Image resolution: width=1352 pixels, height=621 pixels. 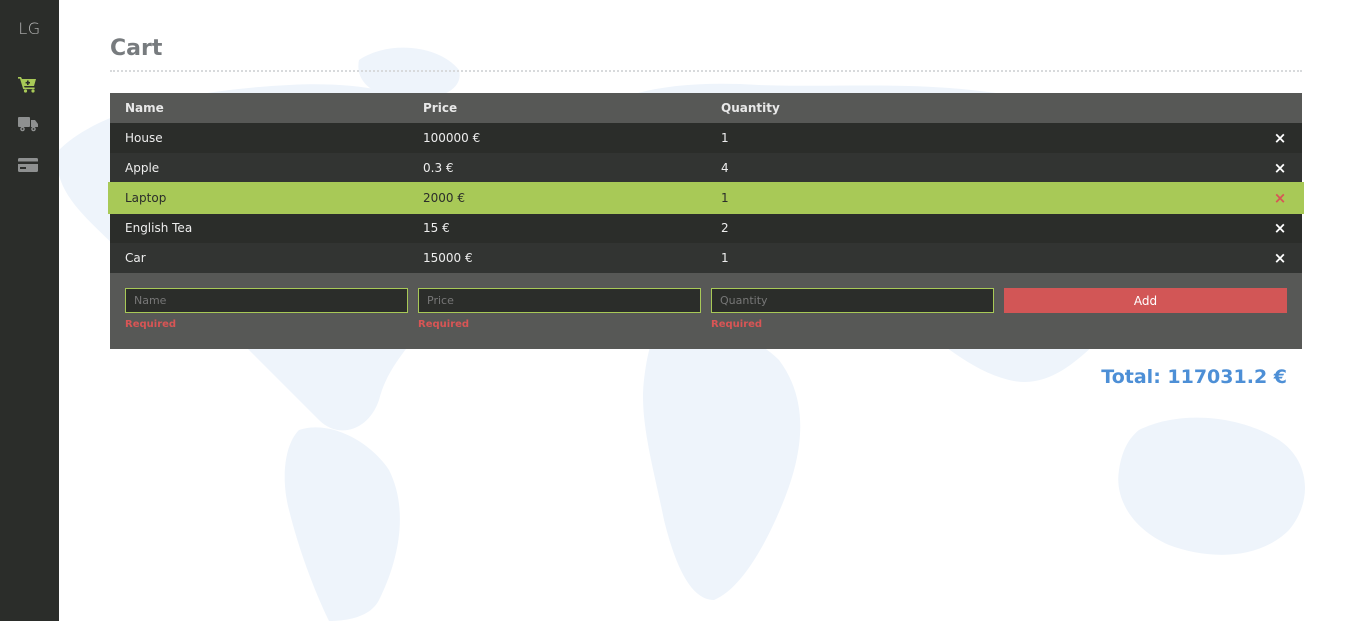 What do you see at coordinates (436, 228) in the screenshot?
I see `row-price: 15 €` at bounding box center [436, 228].